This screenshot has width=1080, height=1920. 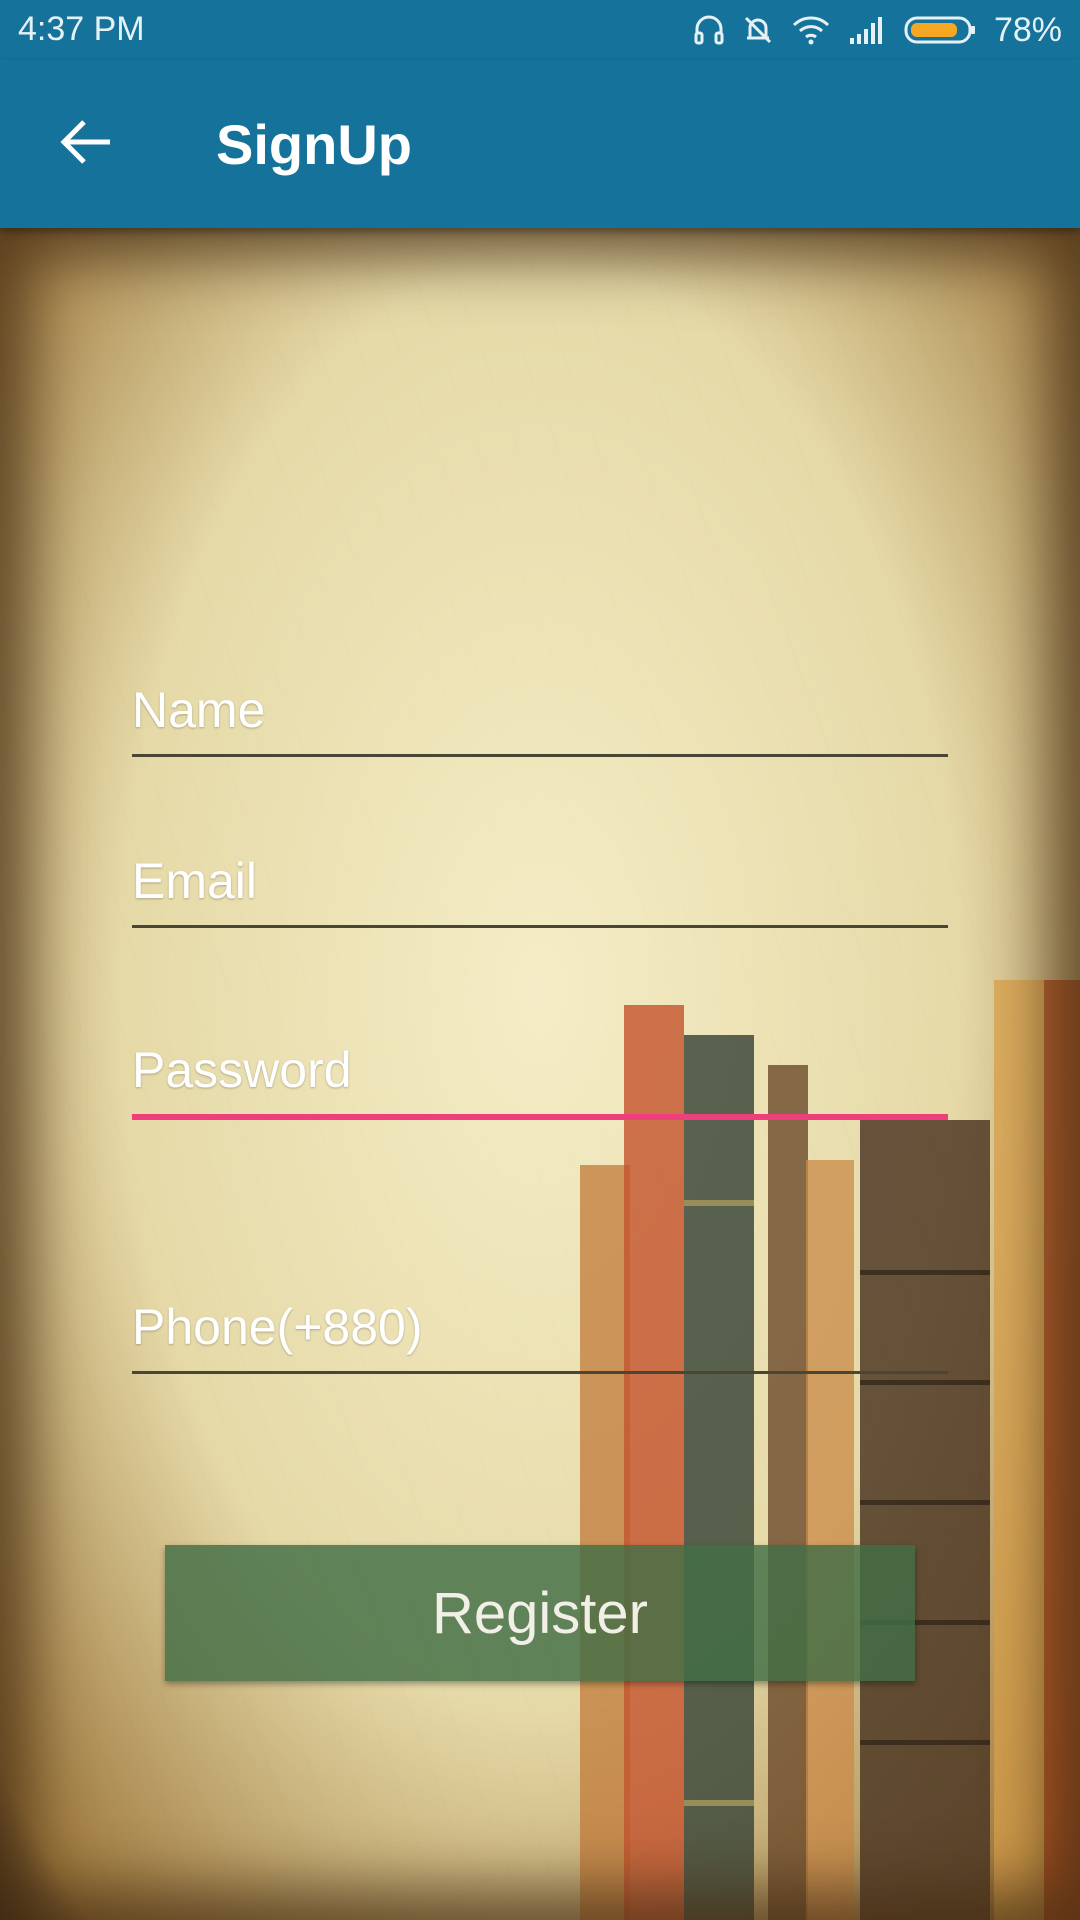 I want to click on alarm-off-icon, so click(x=758, y=30).